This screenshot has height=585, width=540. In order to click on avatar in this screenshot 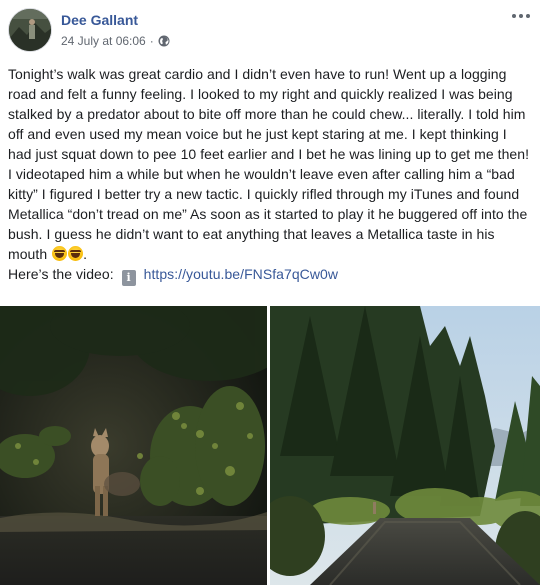, I will do `click(30, 30)`.